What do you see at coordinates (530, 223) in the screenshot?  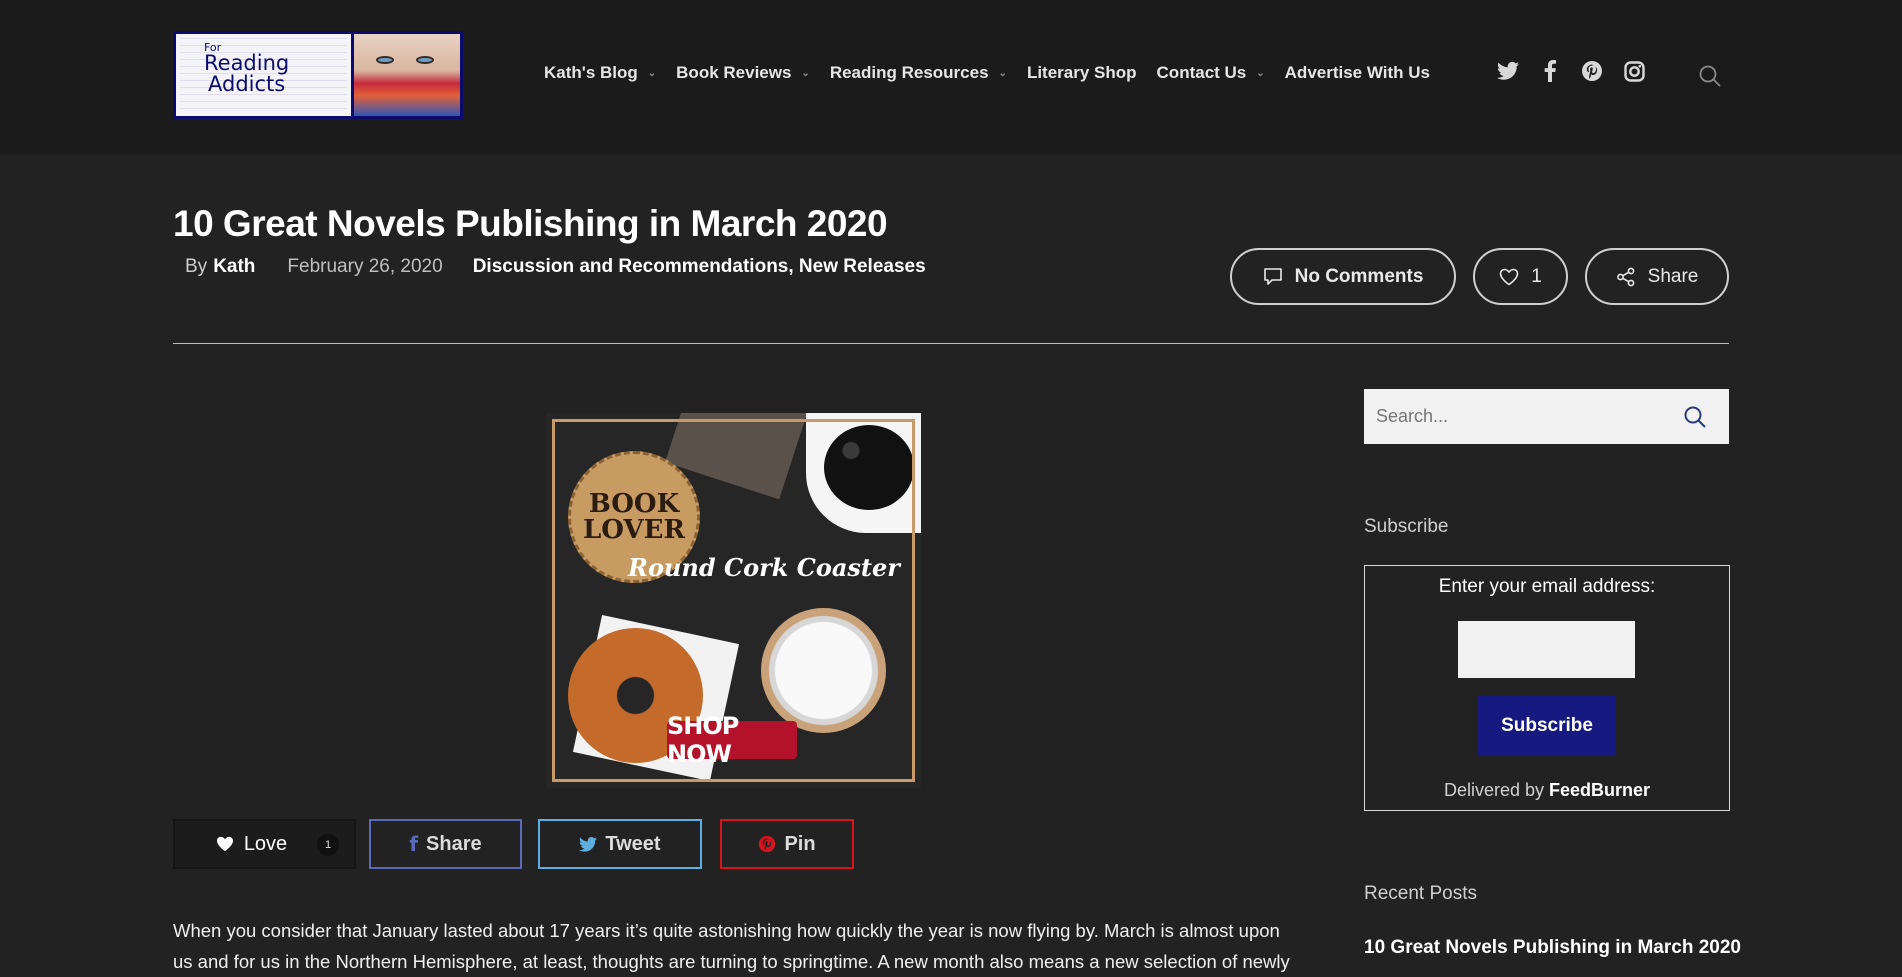 I see `post-title: 10 Great Novels Publishing in March 2020` at bounding box center [530, 223].